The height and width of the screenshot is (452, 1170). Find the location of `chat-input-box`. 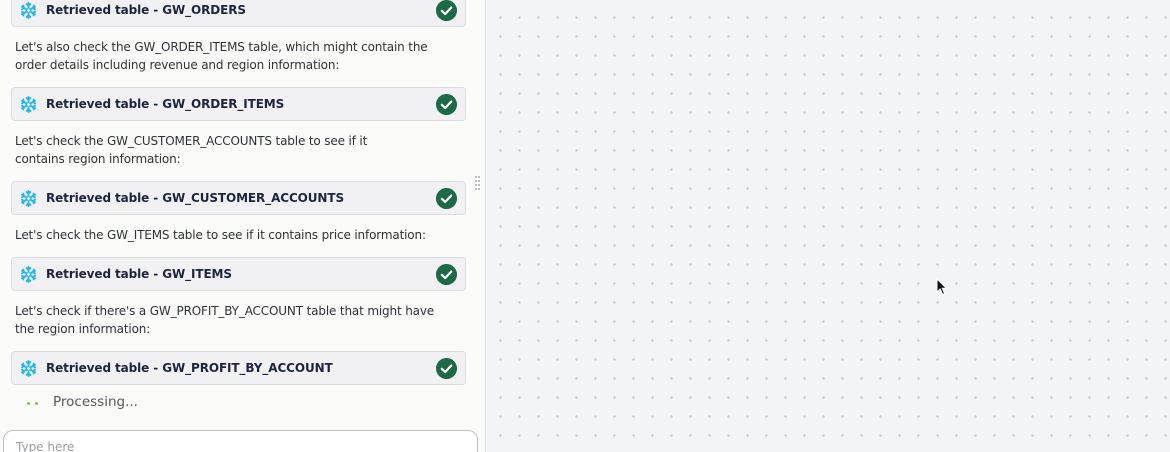

chat-input-box is located at coordinates (240, 441).